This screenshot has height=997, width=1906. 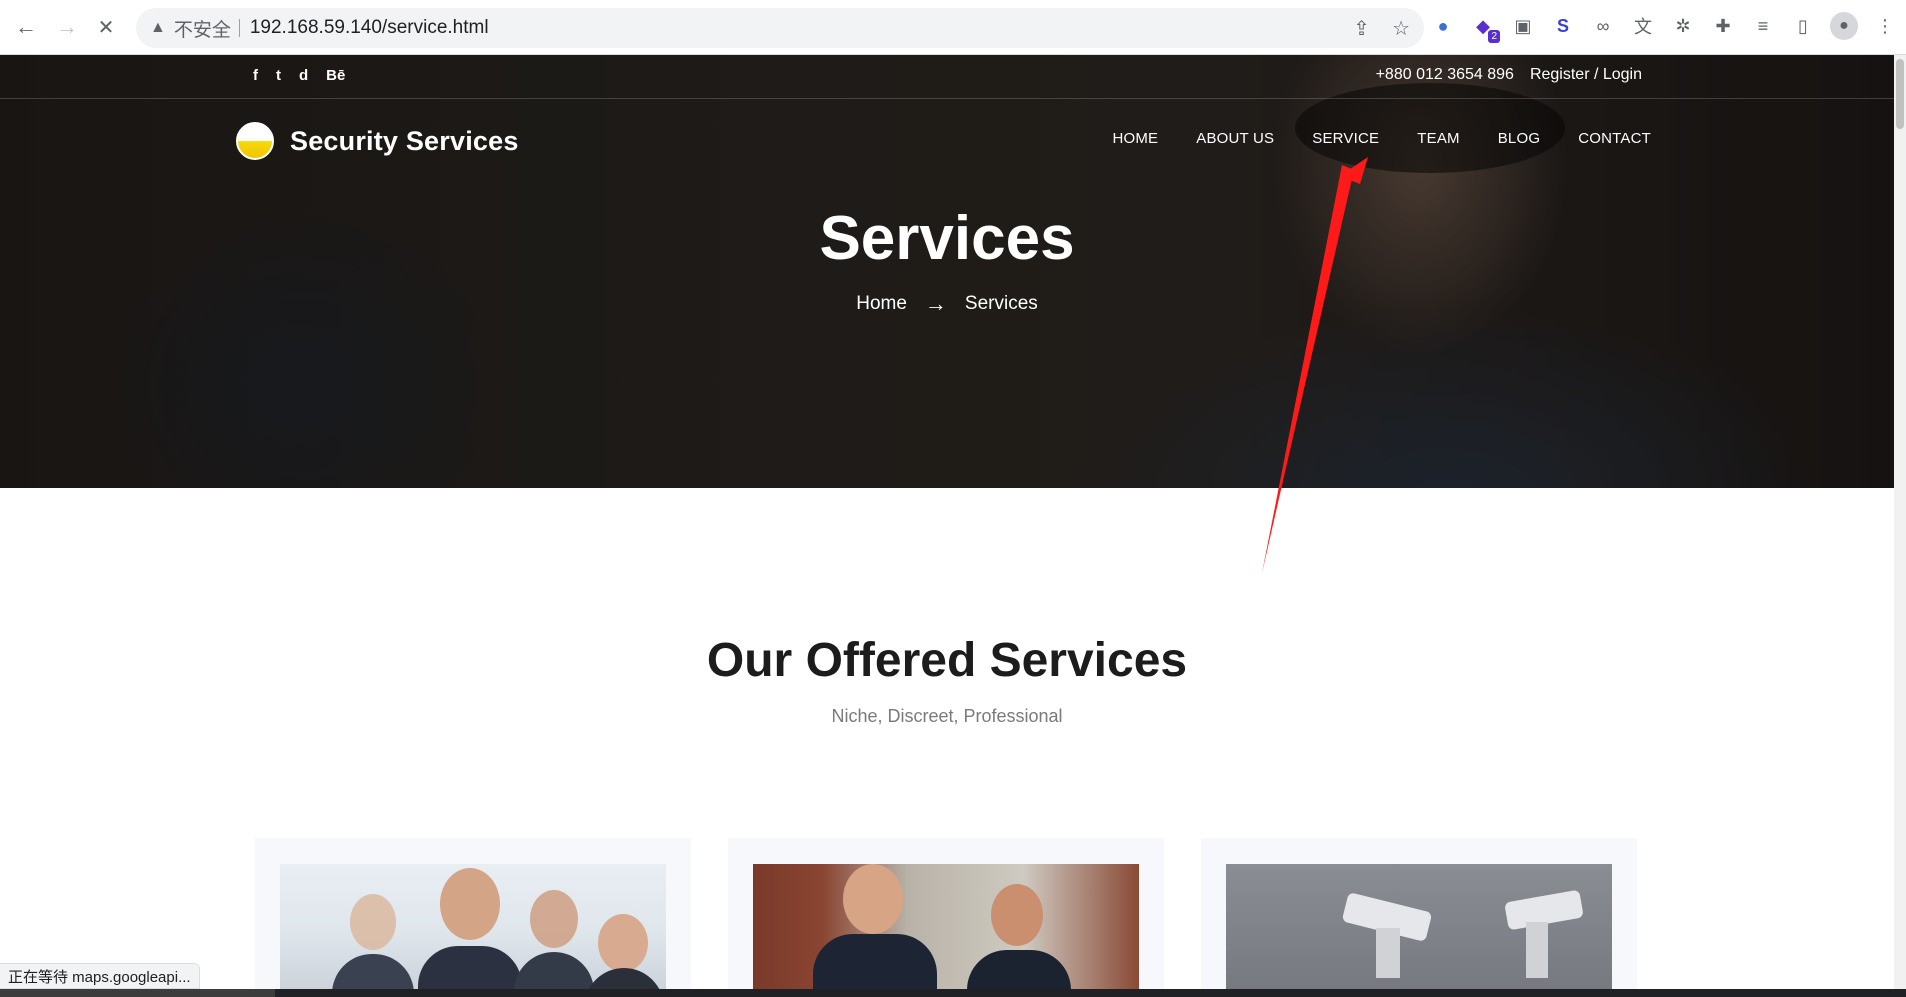 I want to click on breadcrumb-current: Services, so click(x=1001, y=303).